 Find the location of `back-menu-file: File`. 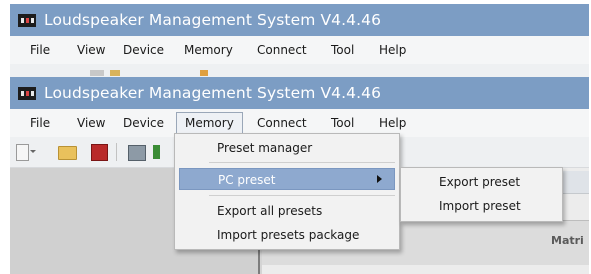

back-menu-file: File is located at coordinates (40, 50).